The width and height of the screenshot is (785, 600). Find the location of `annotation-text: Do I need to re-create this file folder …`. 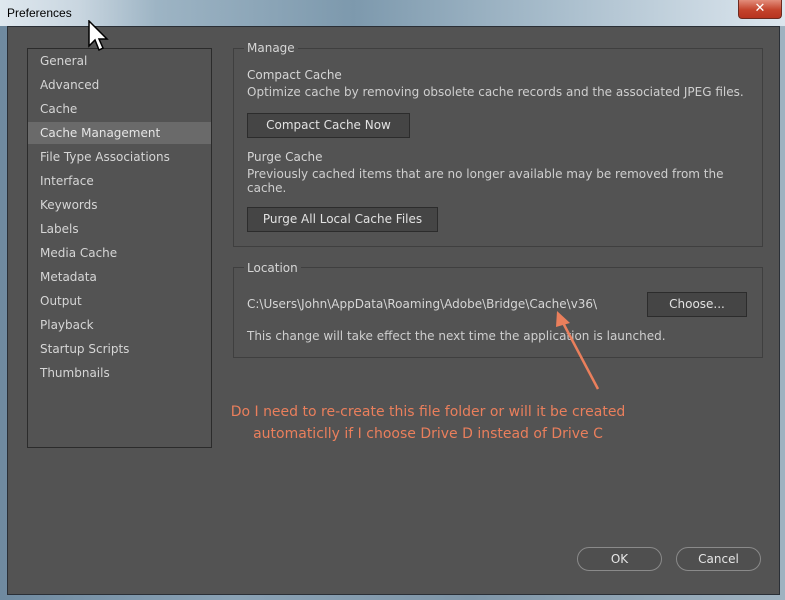

annotation-text: Do I need to re-create this file folder … is located at coordinates (428, 423).